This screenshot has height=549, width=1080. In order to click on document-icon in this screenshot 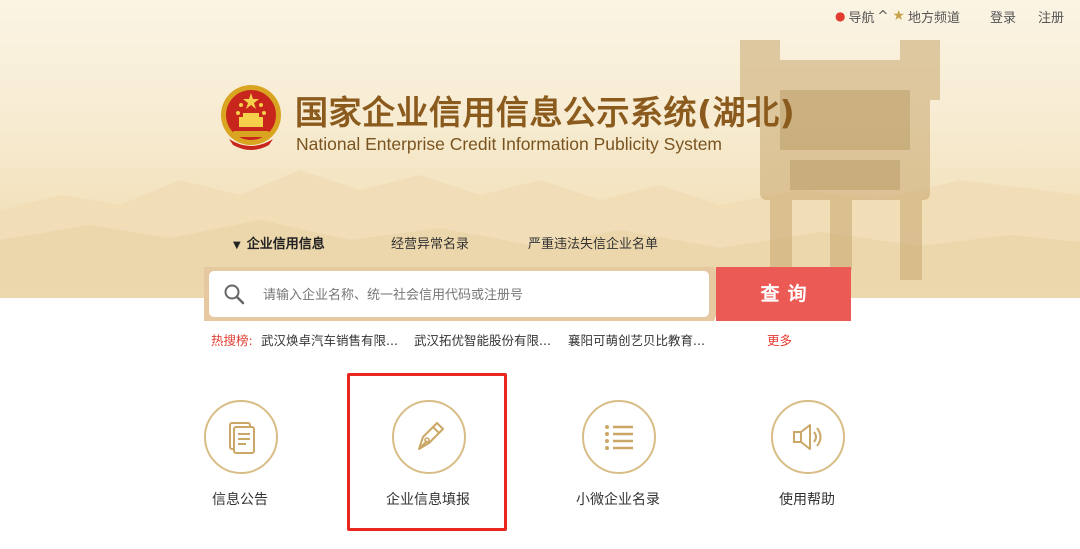, I will do `click(242, 438)`.